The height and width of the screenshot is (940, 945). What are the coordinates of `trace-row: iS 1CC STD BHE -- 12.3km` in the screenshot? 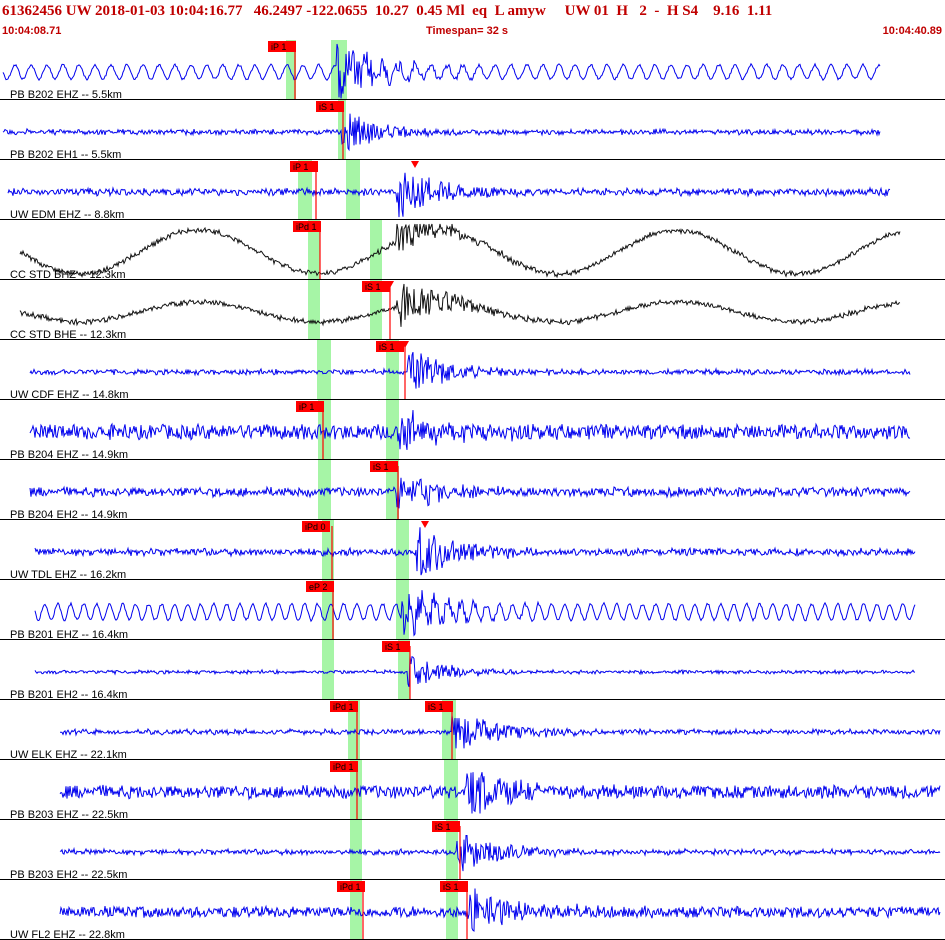 It's located at (472, 310).